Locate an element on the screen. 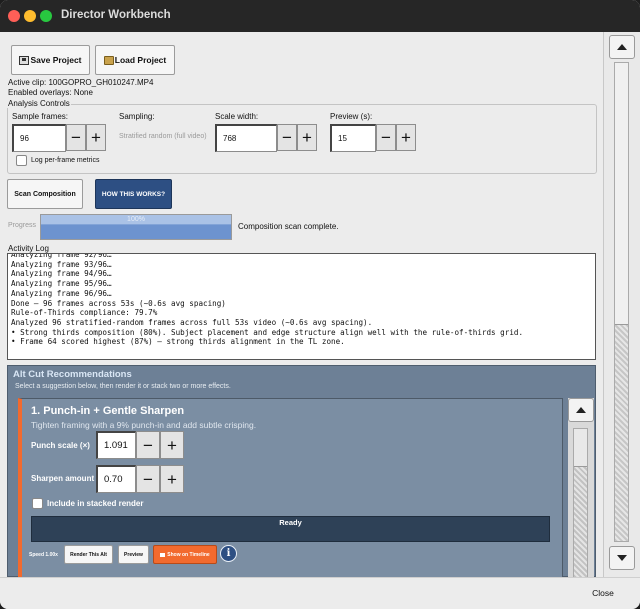 Image resolution: width=640 pixels, height=609 pixels. progress-status: Composition scan complete. is located at coordinates (288, 226).